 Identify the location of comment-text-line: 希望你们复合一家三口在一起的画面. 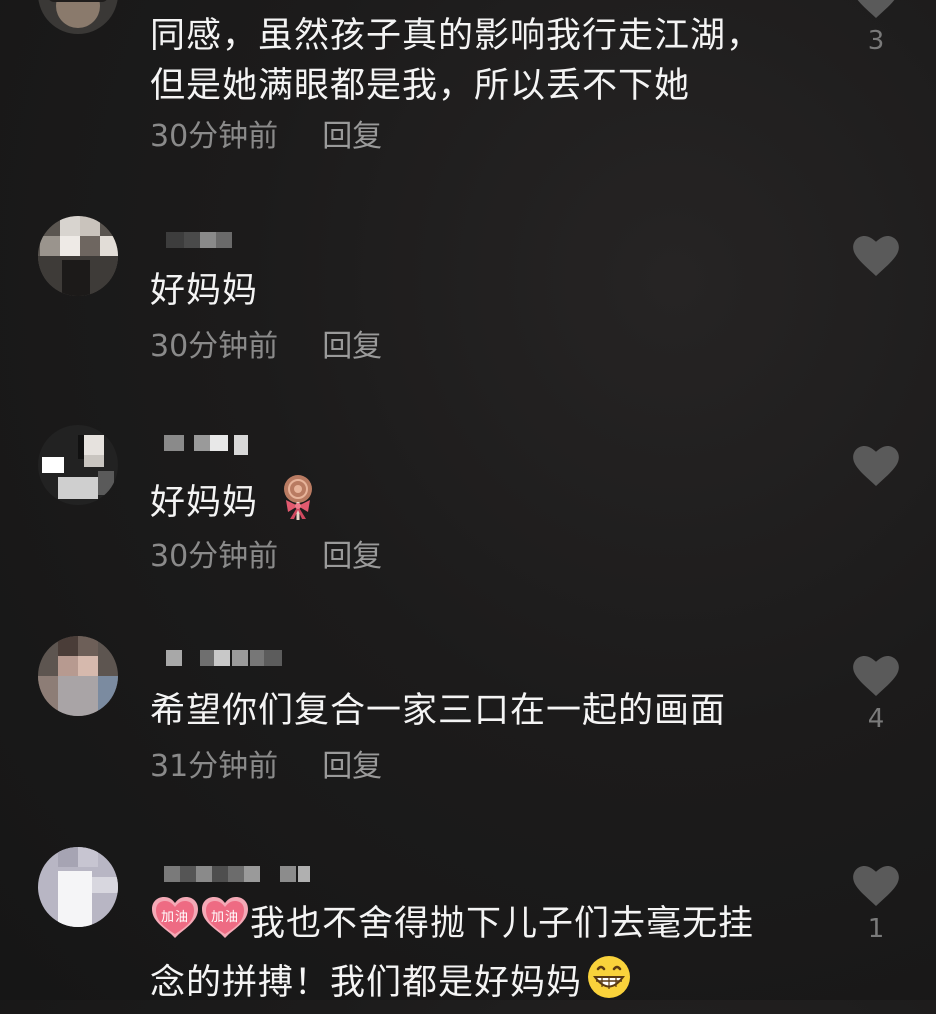
(438, 711).